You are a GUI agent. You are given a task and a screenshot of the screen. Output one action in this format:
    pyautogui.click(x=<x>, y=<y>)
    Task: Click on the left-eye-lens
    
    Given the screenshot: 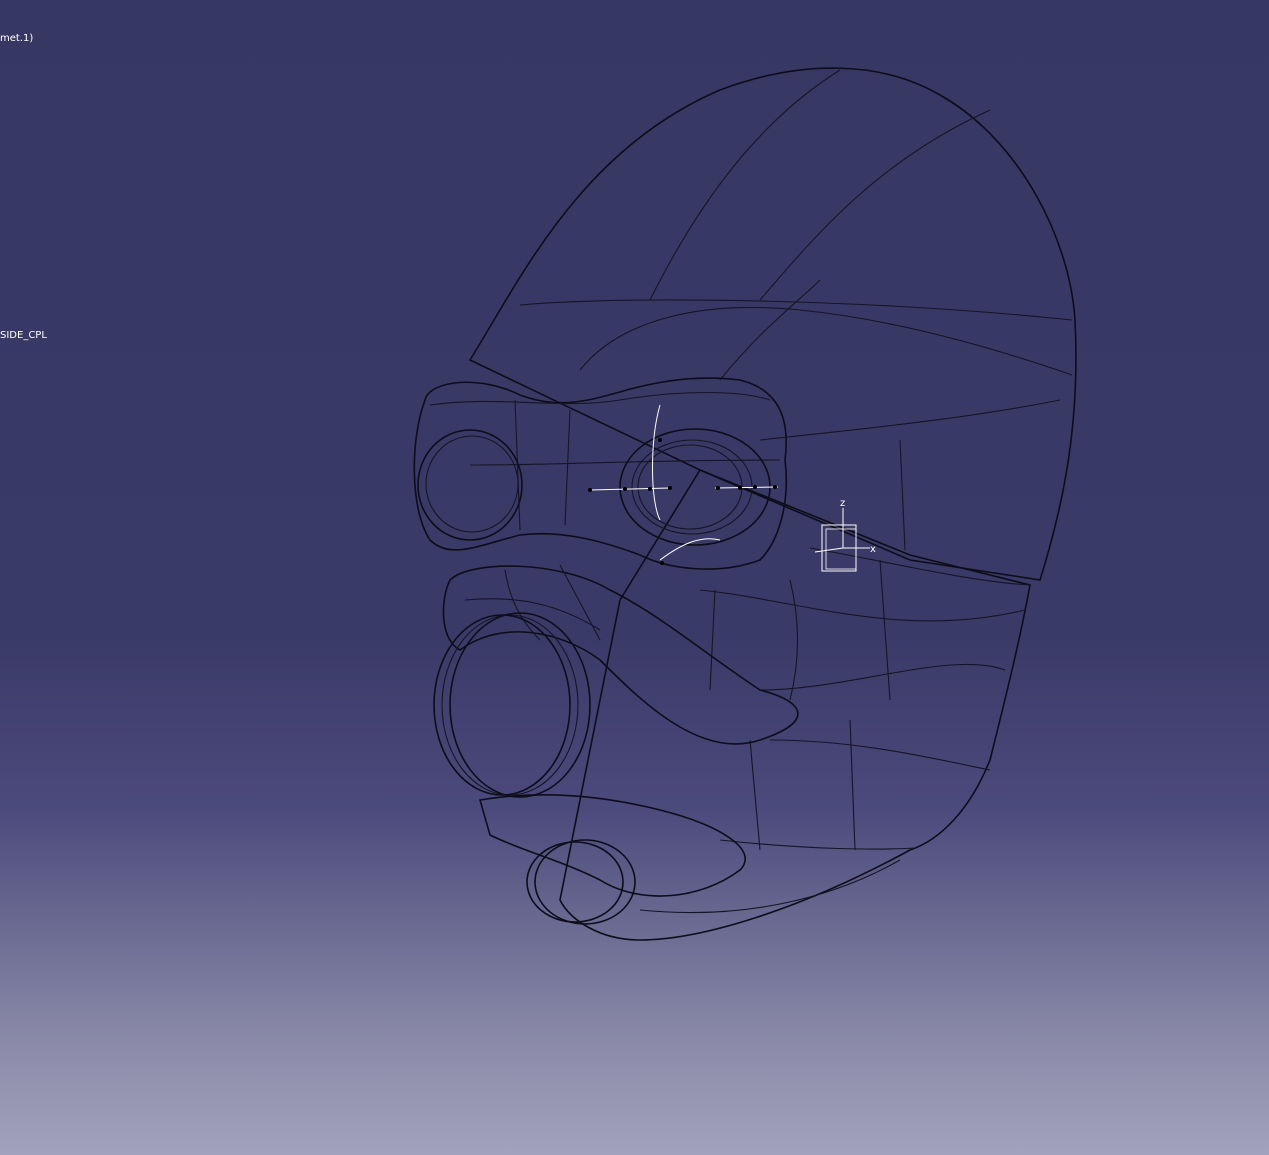 What is the action you would take?
    pyautogui.click(x=470, y=485)
    